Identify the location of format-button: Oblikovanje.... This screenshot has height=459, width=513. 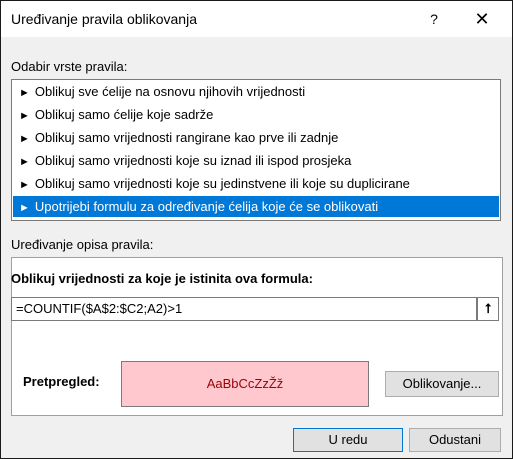
(442, 384).